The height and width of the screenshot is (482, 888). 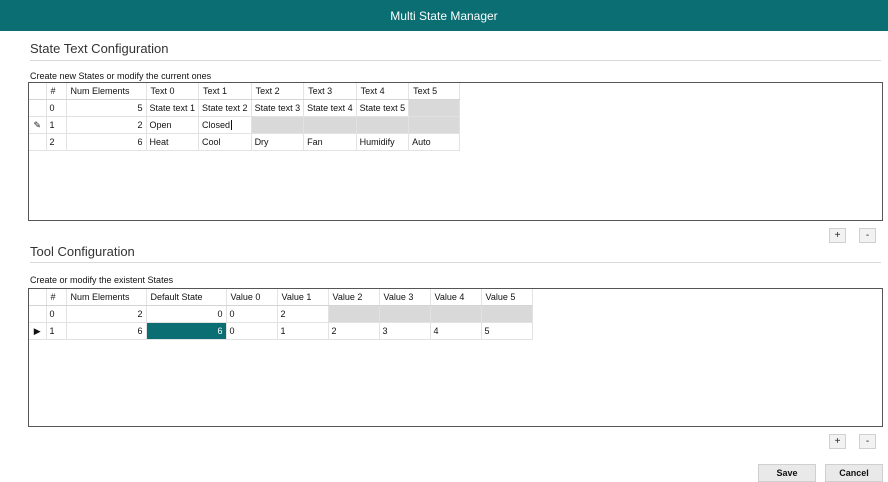 What do you see at coordinates (186, 331) in the screenshot?
I see `default-state-cell-selected: 6` at bounding box center [186, 331].